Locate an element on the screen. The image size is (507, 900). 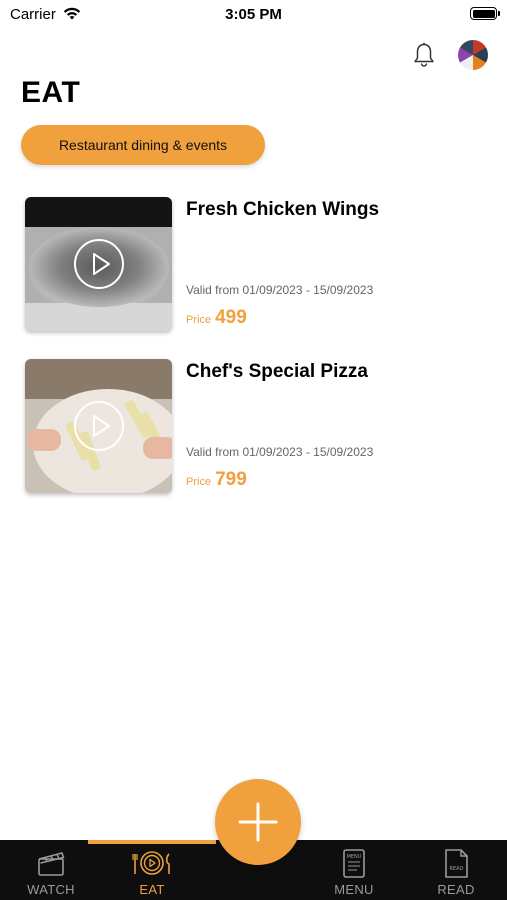
active-tab-indicator is located at coordinates (152, 842).